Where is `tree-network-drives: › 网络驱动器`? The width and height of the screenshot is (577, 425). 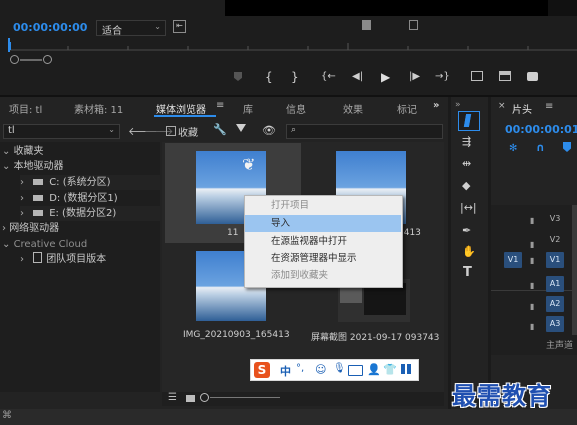
tree-network-drives: › 网络驱动器 is located at coordinates (30, 228).